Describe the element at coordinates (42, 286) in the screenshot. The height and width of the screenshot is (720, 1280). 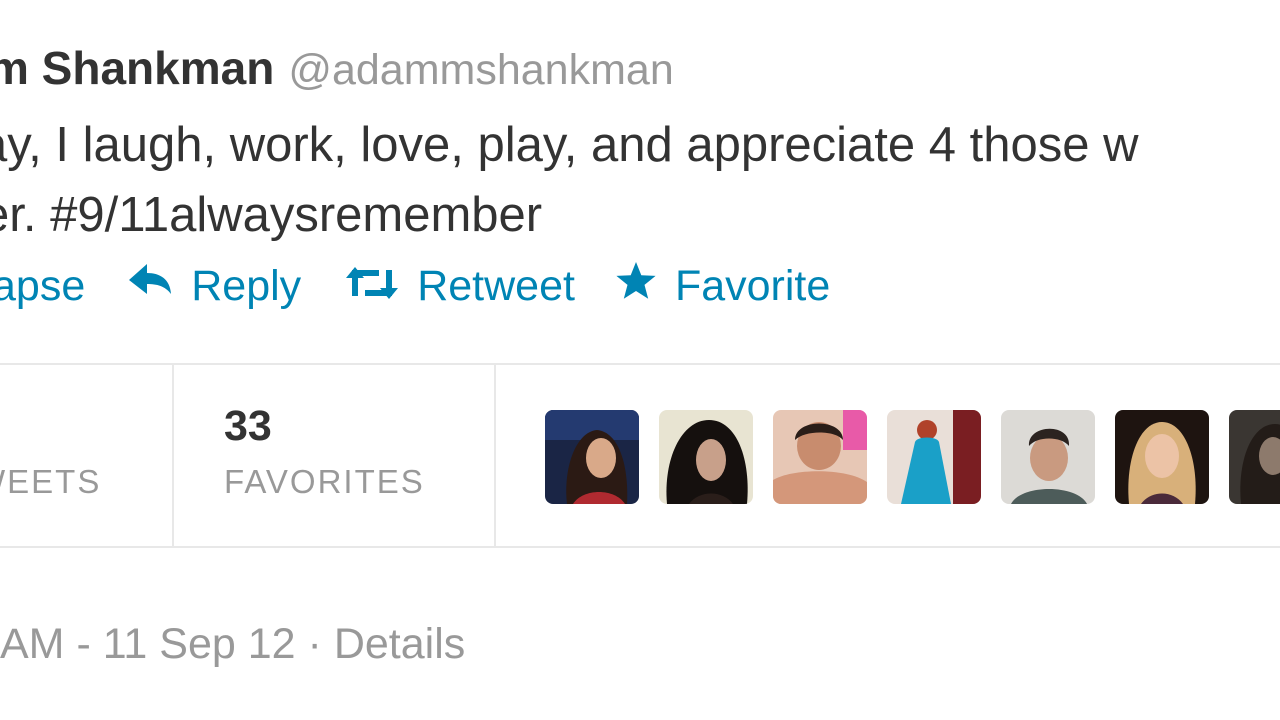
I see `collapse-link: apse` at that location.